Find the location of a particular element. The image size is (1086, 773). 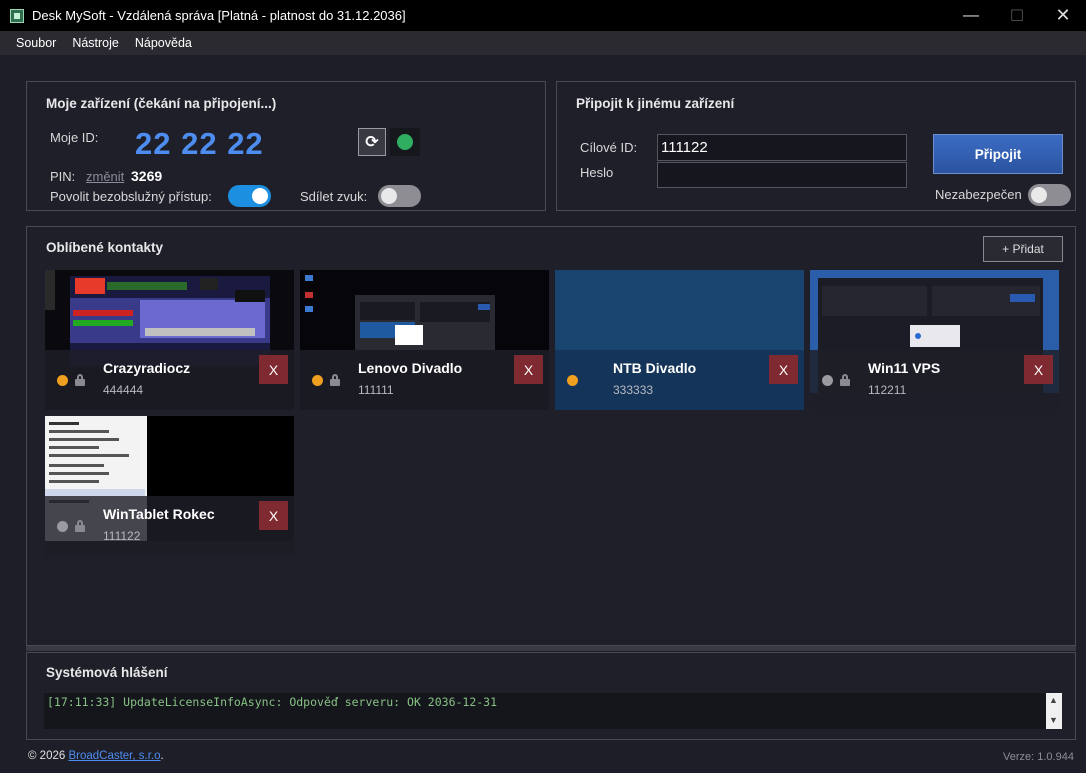

contact-id: 444444 is located at coordinates (123, 390).